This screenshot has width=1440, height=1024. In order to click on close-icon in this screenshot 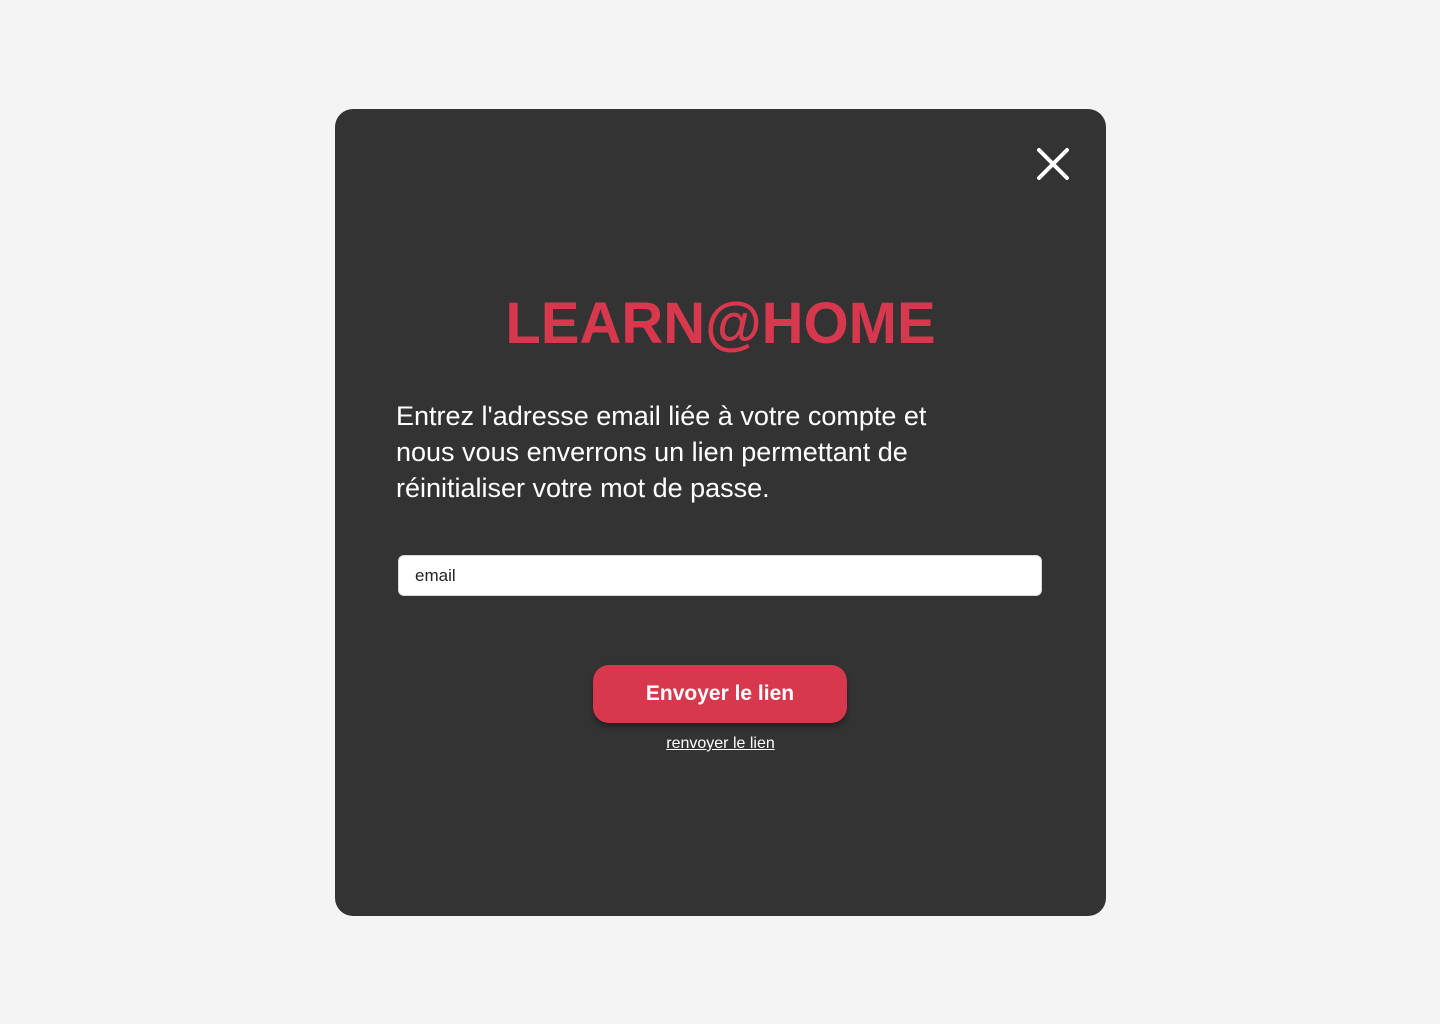, I will do `click(1053, 164)`.